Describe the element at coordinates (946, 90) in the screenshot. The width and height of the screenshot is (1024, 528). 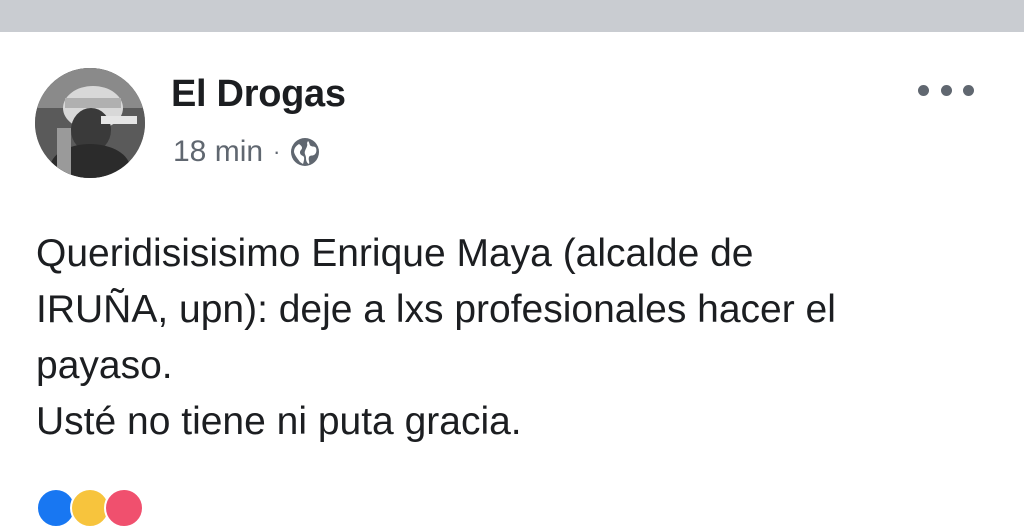
I see `more-options-icon` at that location.